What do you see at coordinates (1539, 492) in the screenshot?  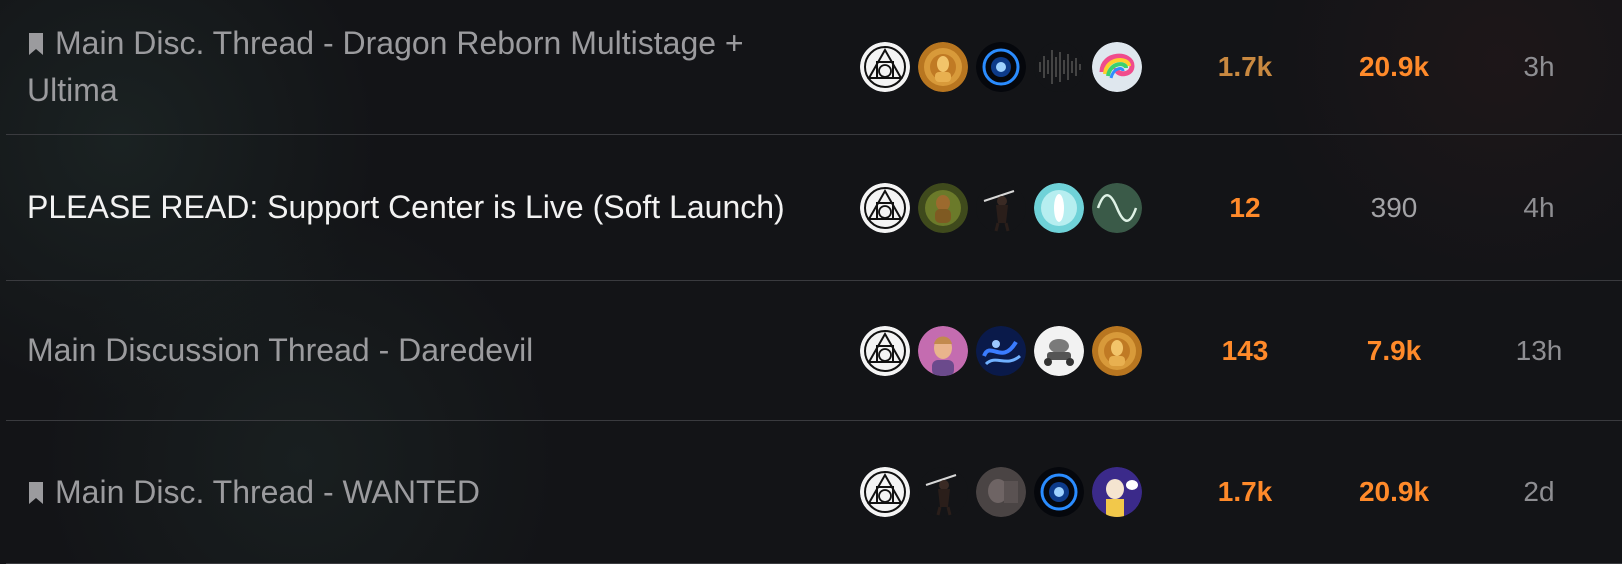 I see `activity-time: 2d` at bounding box center [1539, 492].